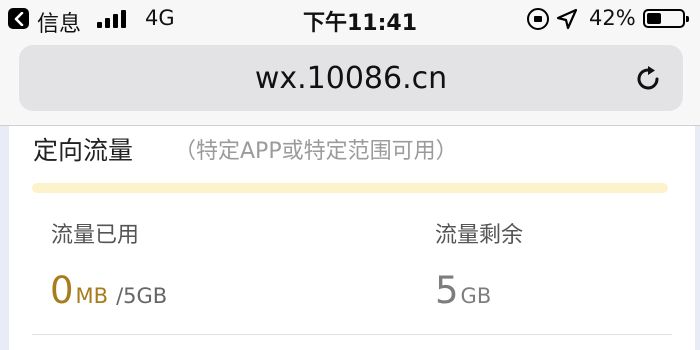 This screenshot has width=700, height=350. What do you see at coordinates (92, 296) in the screenshot?
I see `used-unit: MB` at bounding box center [92, 296].